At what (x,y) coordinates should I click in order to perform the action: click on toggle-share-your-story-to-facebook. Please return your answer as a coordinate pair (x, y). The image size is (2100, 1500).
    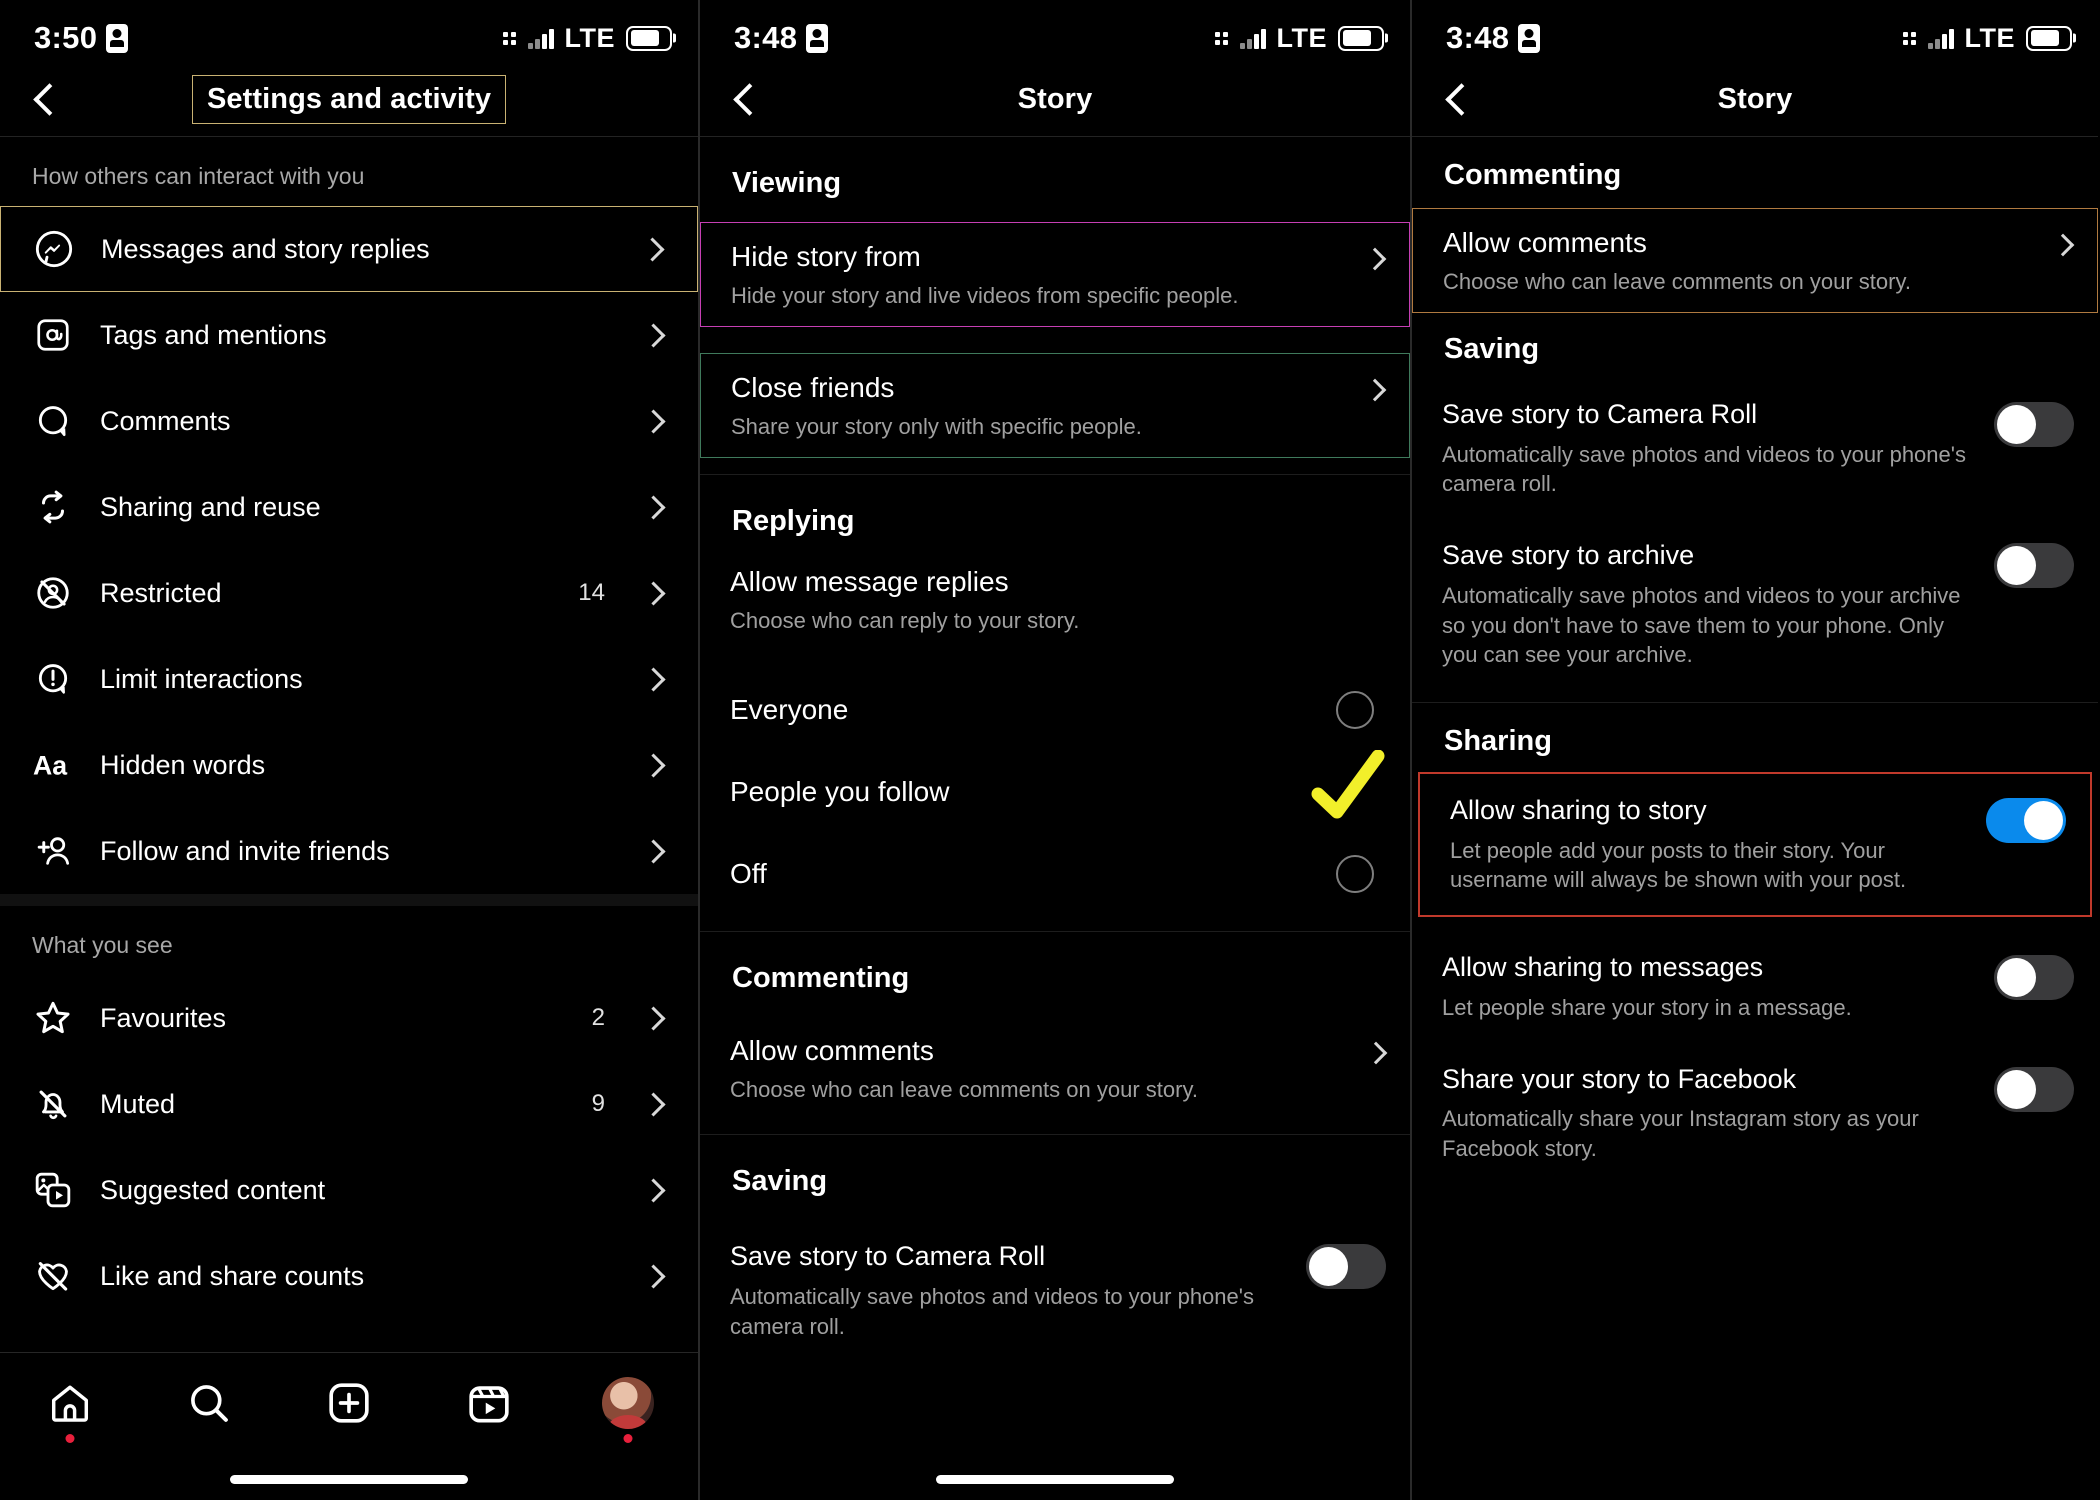
    Looking at the image, I should click on (2034, 1089).